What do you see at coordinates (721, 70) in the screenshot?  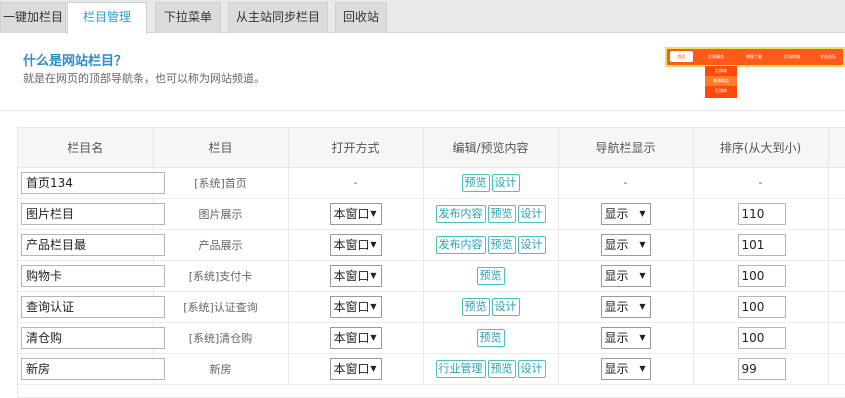 I see `nav-preview-dropdown-item: 后润商` at bounding box center [721, 70].